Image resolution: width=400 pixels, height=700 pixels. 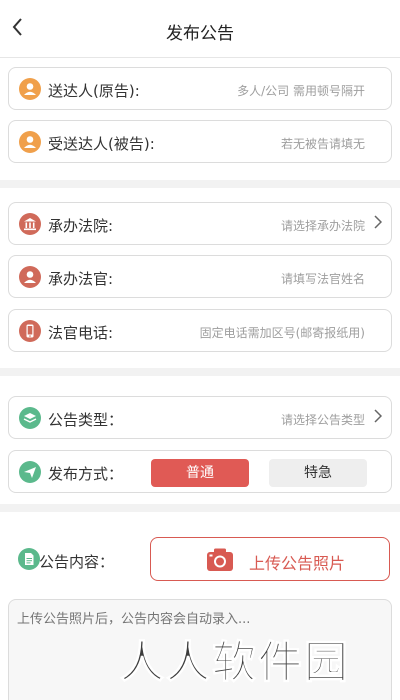 What do you see at coordinates (30, 224) in the screenshot?
I see `courthouse-icon` at bounding box center [30, 224].